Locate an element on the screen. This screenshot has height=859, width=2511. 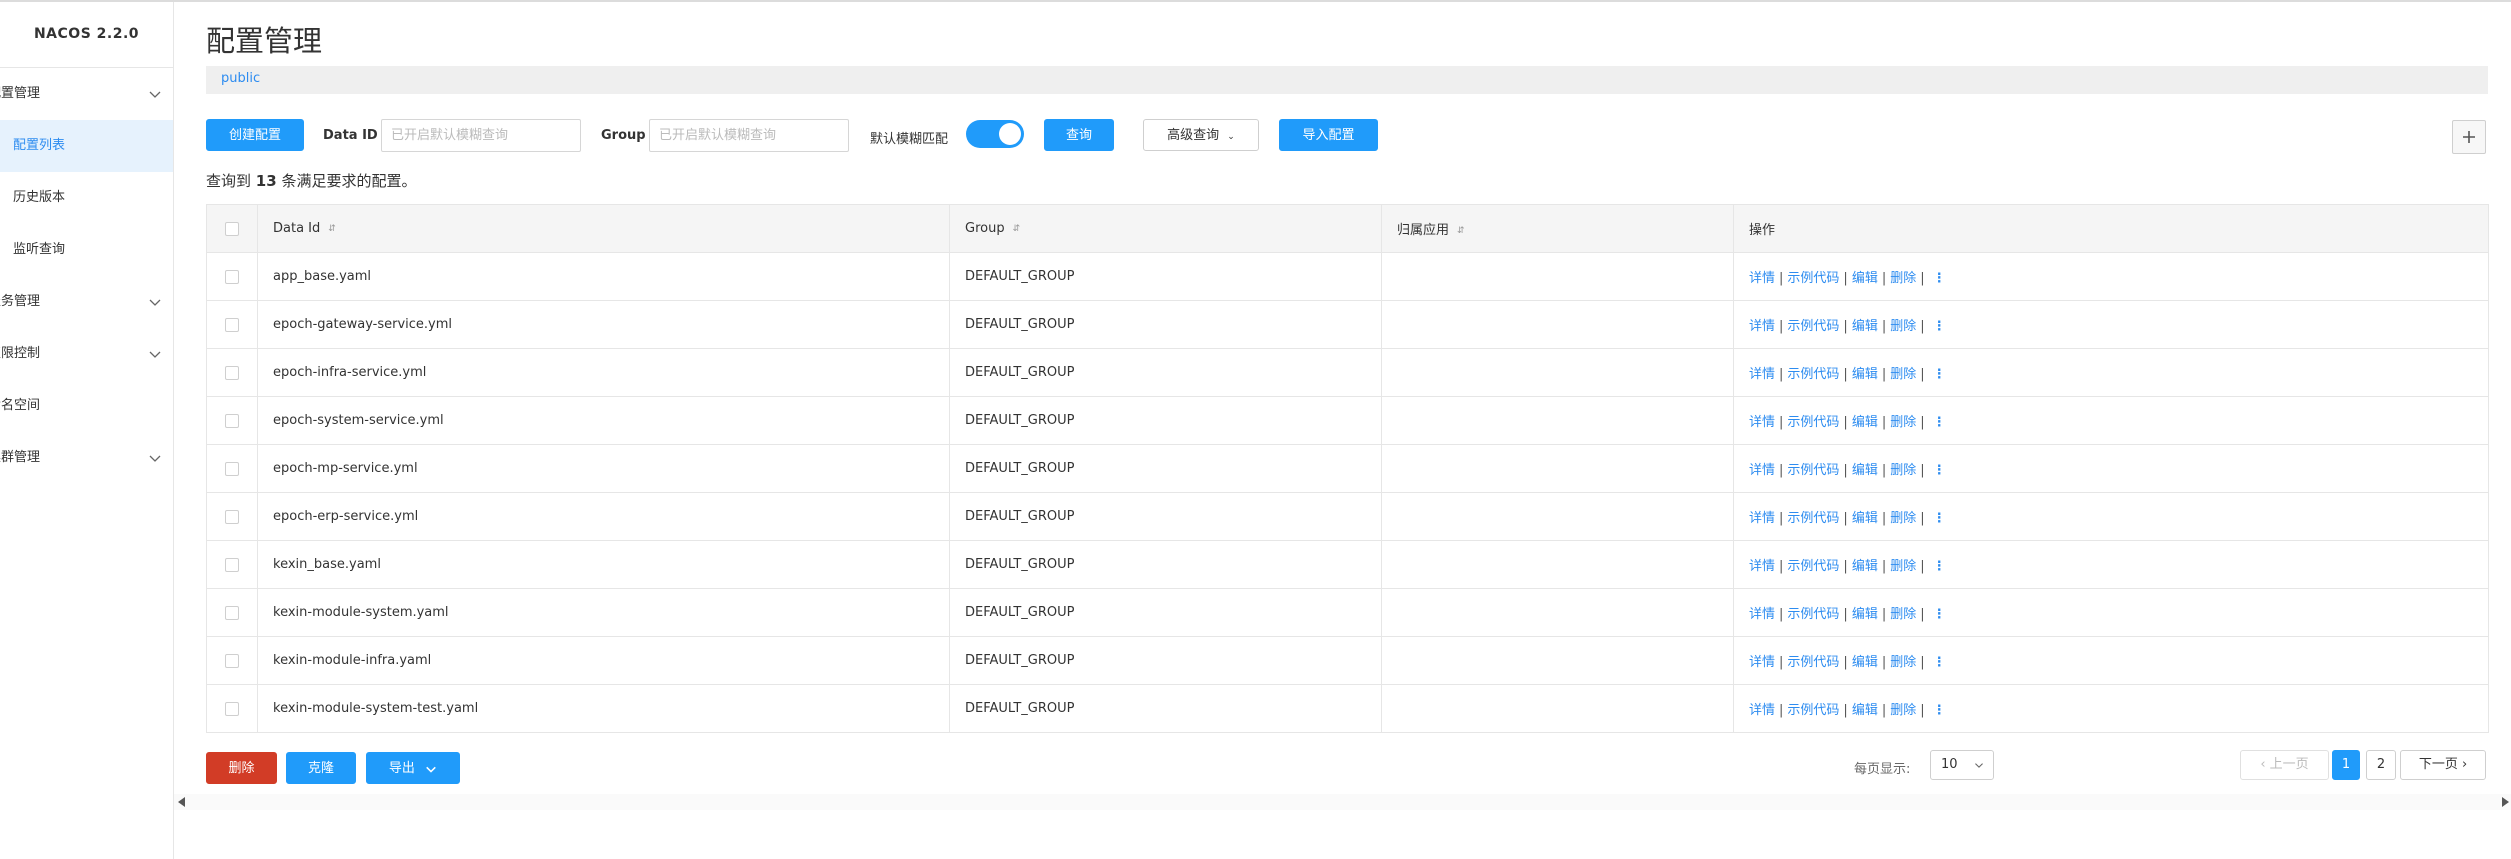
col-header-app: 归属应用 ⇵ is located at coordinates (1557, 228).